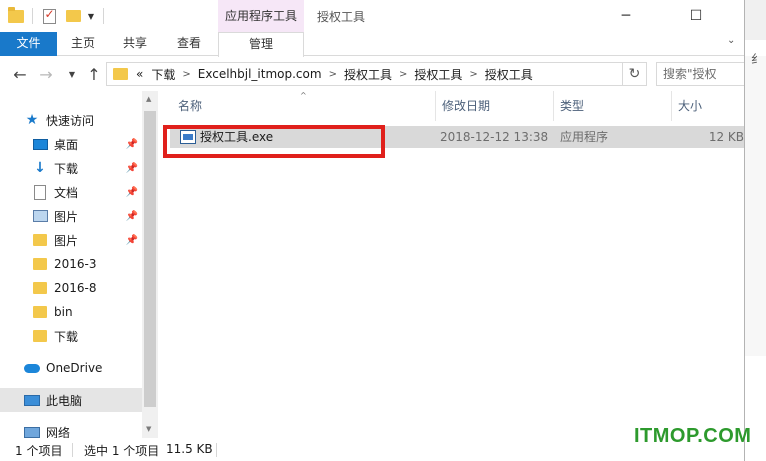 The height and width of the screenshot is (461, 766). Describe the element at coordinates (148, 429) in the screenshot. I see `scroll-down-icon: ▼` at that location.